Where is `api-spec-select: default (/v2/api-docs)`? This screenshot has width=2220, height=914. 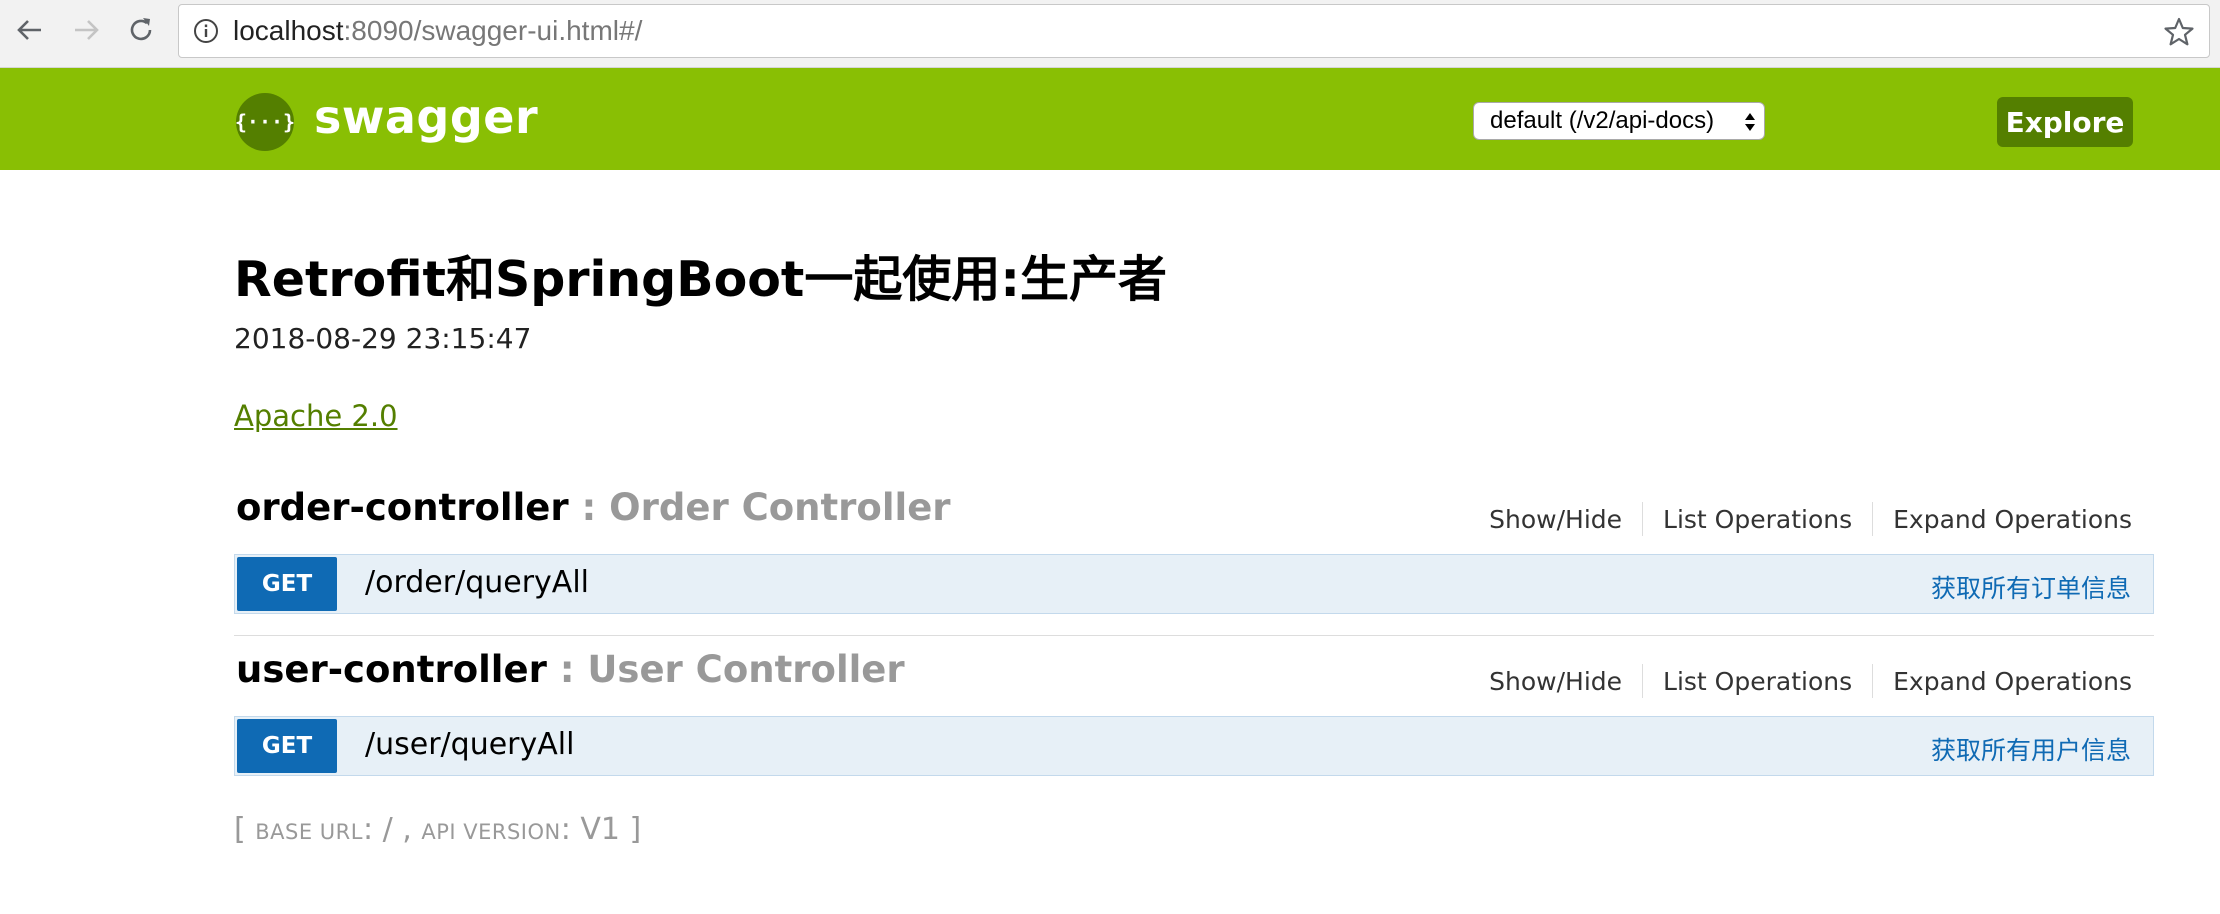 api-spec-select: default (/v2/api-docs) is located at coordinates (1619, 121).